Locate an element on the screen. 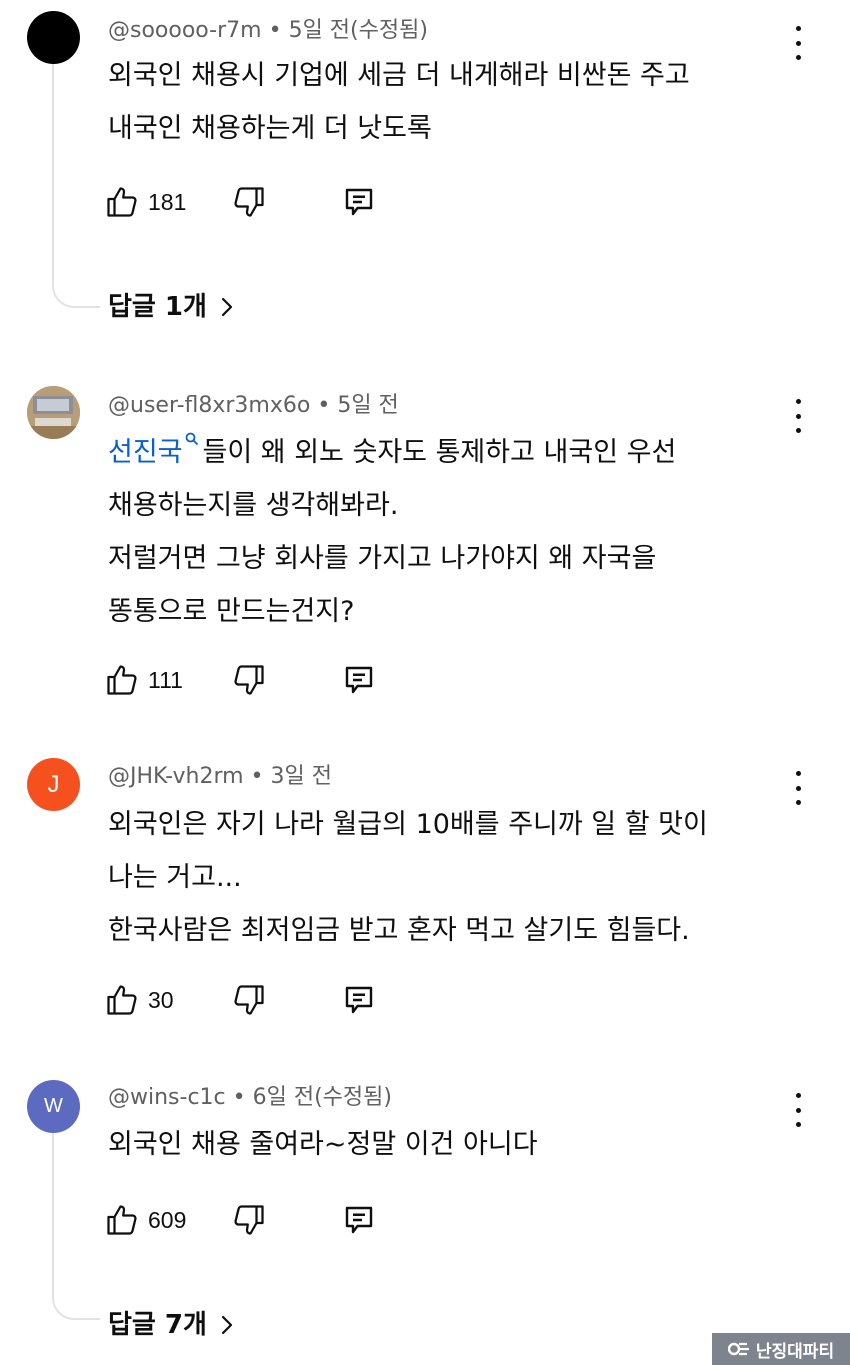 The width and height of the screenshot is (850, 1365). view-replies-button: 답글 7개 is located at coordinates (171, 1325).